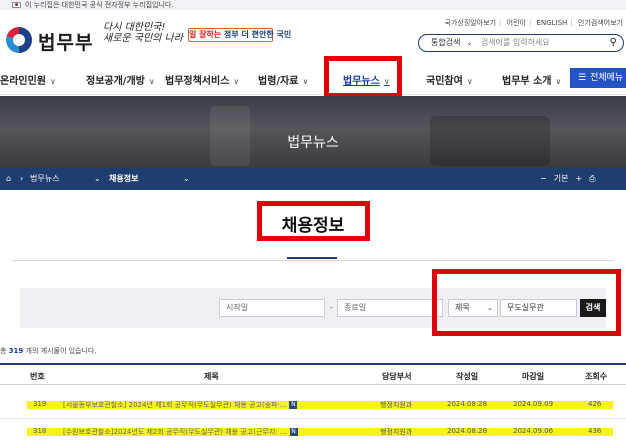 Image resolution: width=626 pixels, height=445 pixels. I want to click on gov-banner: 이 누리집은 대한민국 공식 전자정부 누리집입니다., so click(313, 5).